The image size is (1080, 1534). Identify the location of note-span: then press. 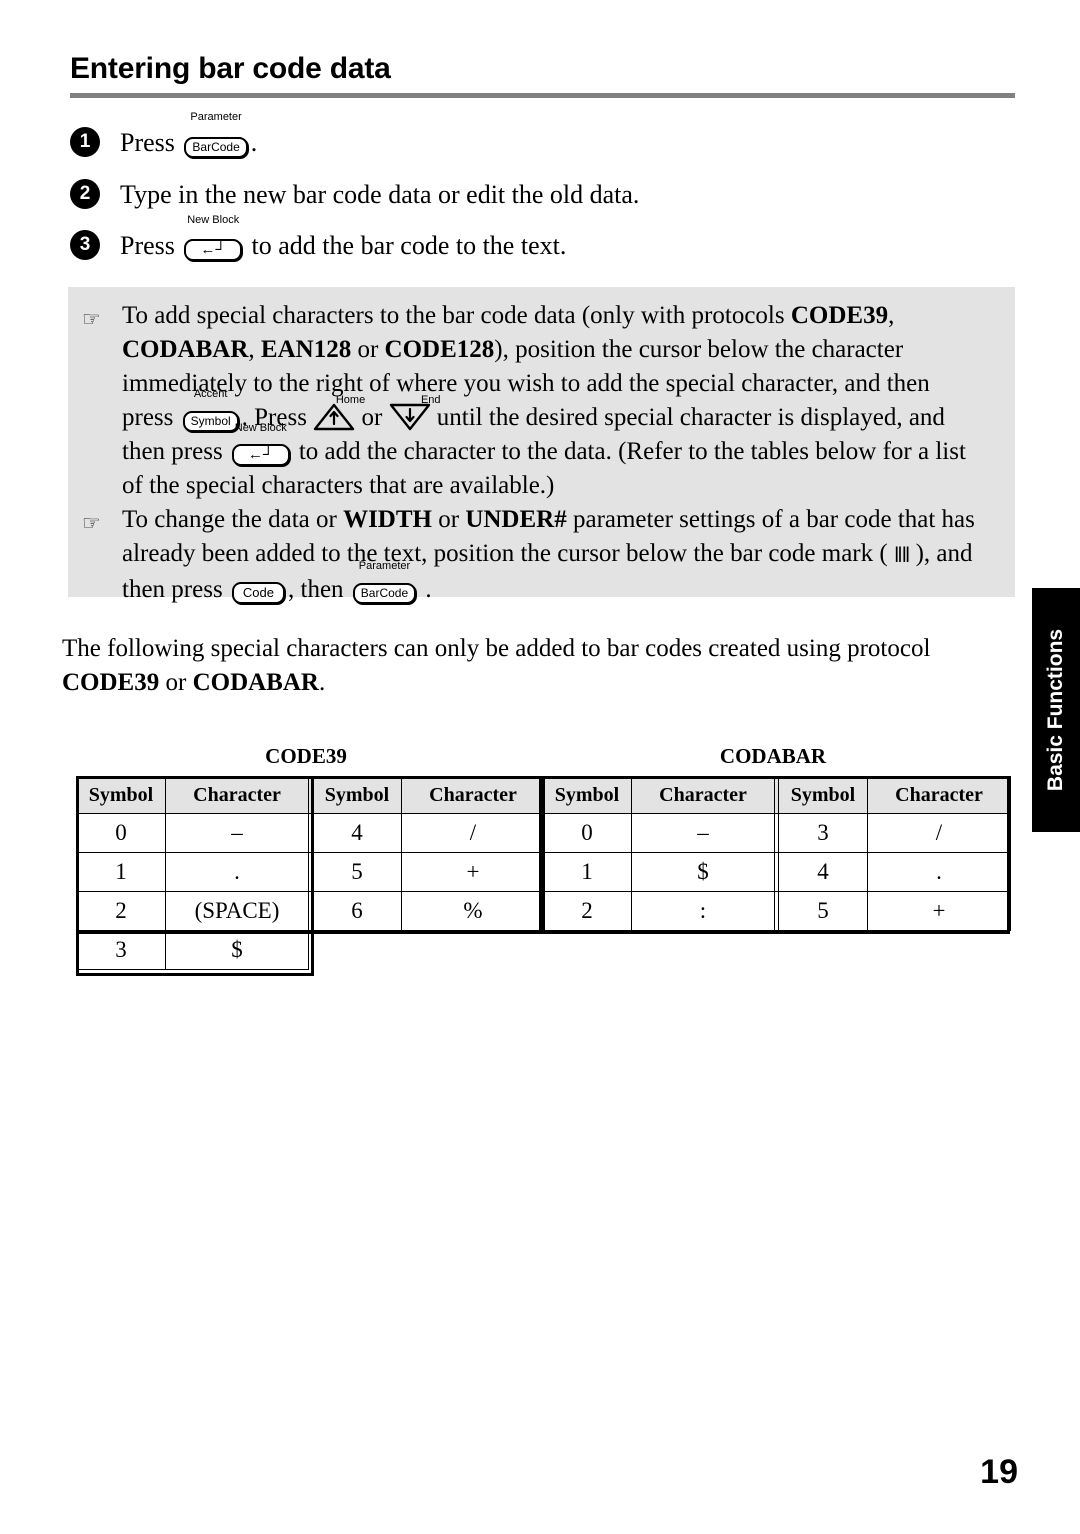
(175, 589).